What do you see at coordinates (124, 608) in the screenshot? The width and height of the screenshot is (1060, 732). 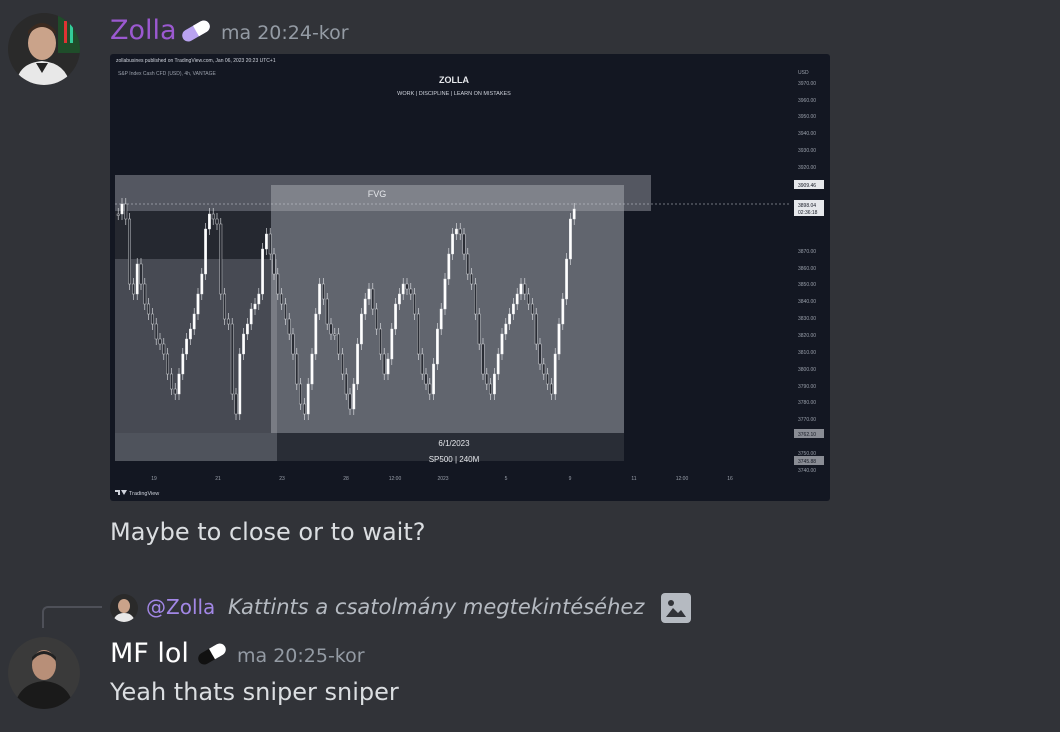 I see `reply-avatar` at bounding box center [124, 608].